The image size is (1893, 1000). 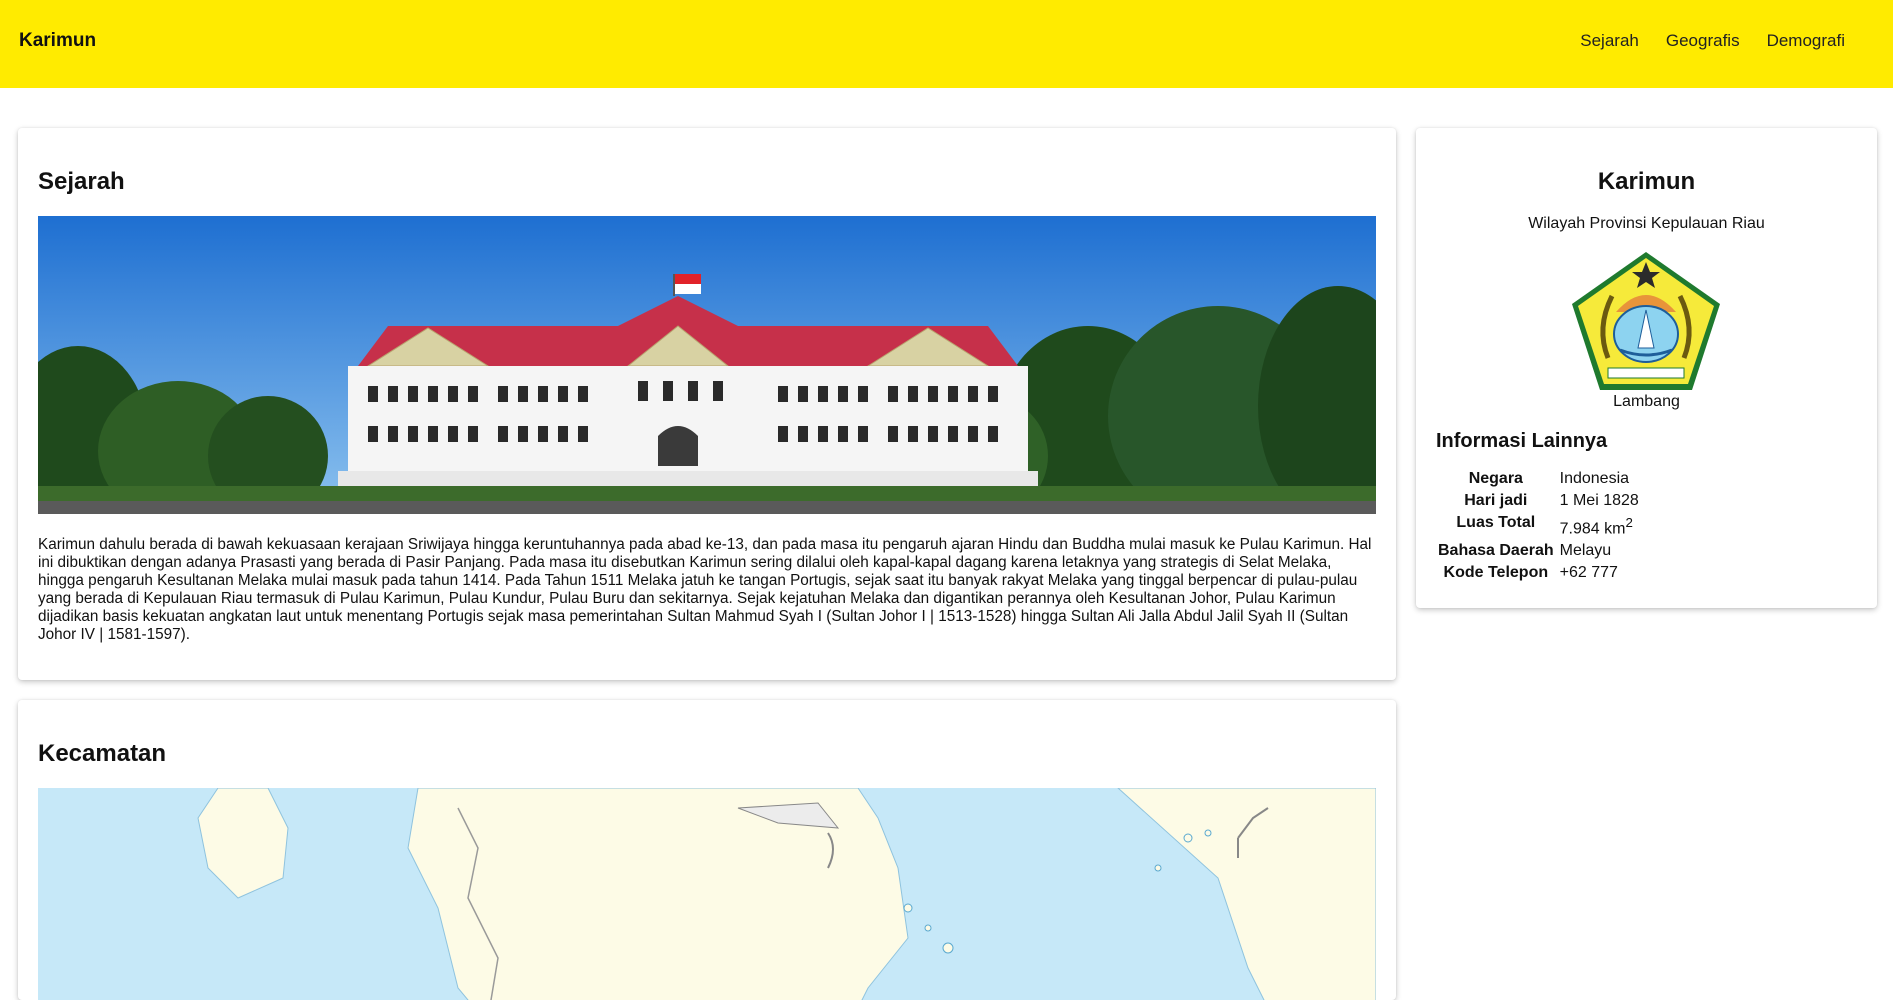 I want to click on nav-link-sejarah: Sejarah, so click(x=1609, y=41).